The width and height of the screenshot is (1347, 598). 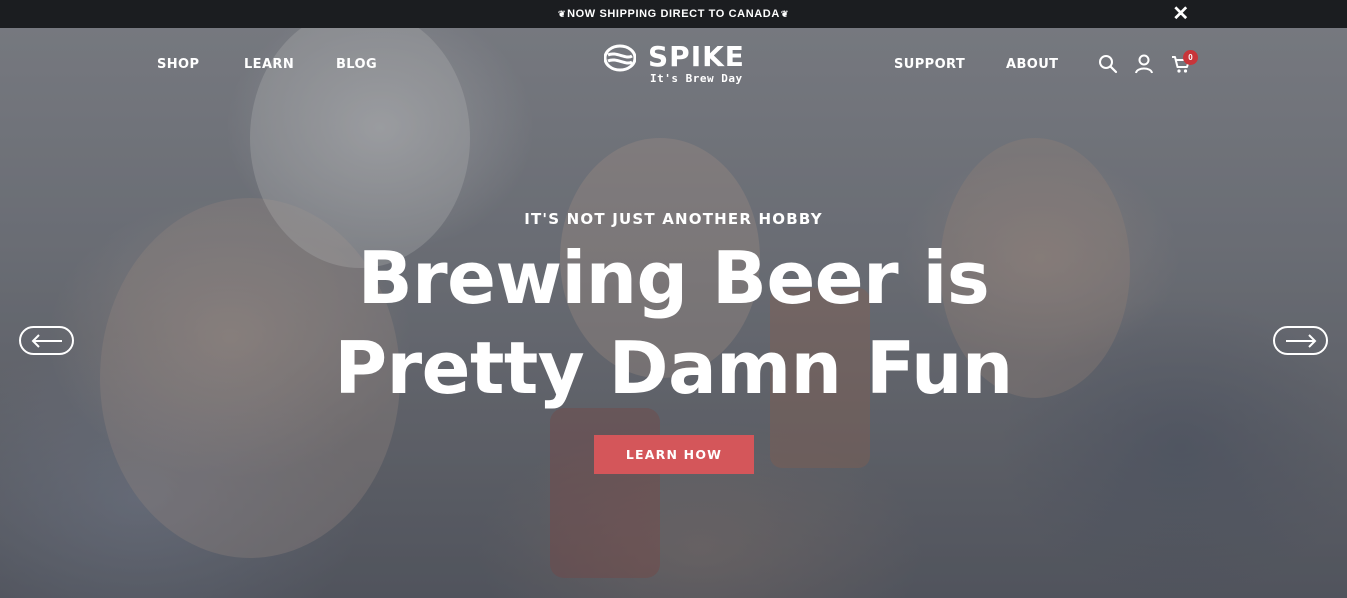 I want to click on logo-wordmark: SPIKE, so click(x=696, y=56).